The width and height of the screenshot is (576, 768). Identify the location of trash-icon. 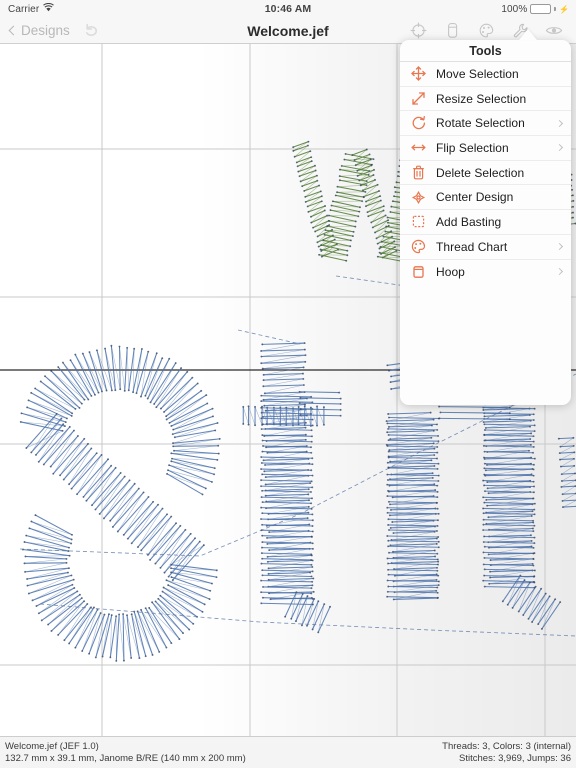
(418, 172).